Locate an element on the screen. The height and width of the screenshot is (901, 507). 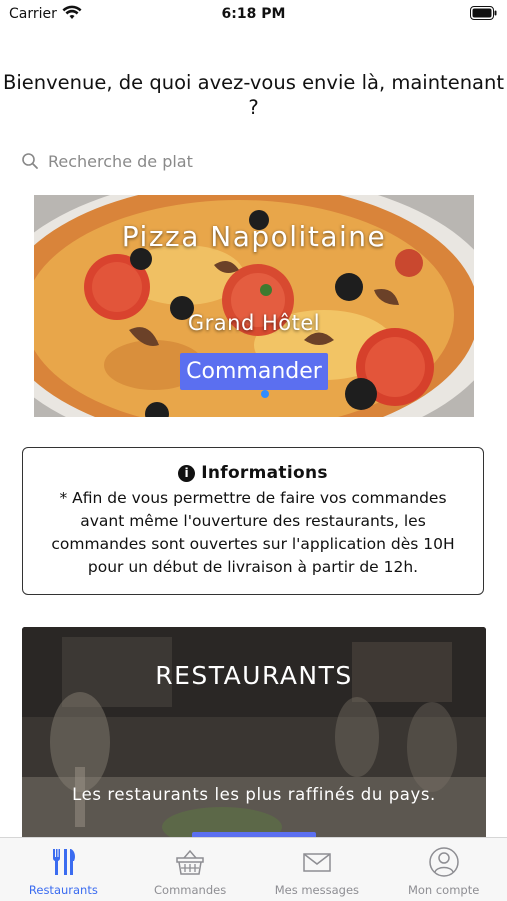
envelope-icon is located at coordinates (317, 862).